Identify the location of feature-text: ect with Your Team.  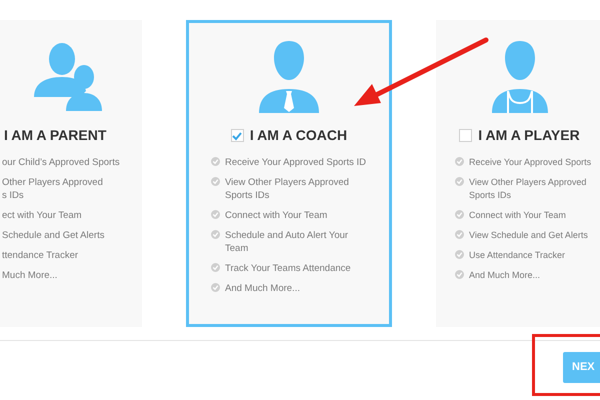
(42, 215).